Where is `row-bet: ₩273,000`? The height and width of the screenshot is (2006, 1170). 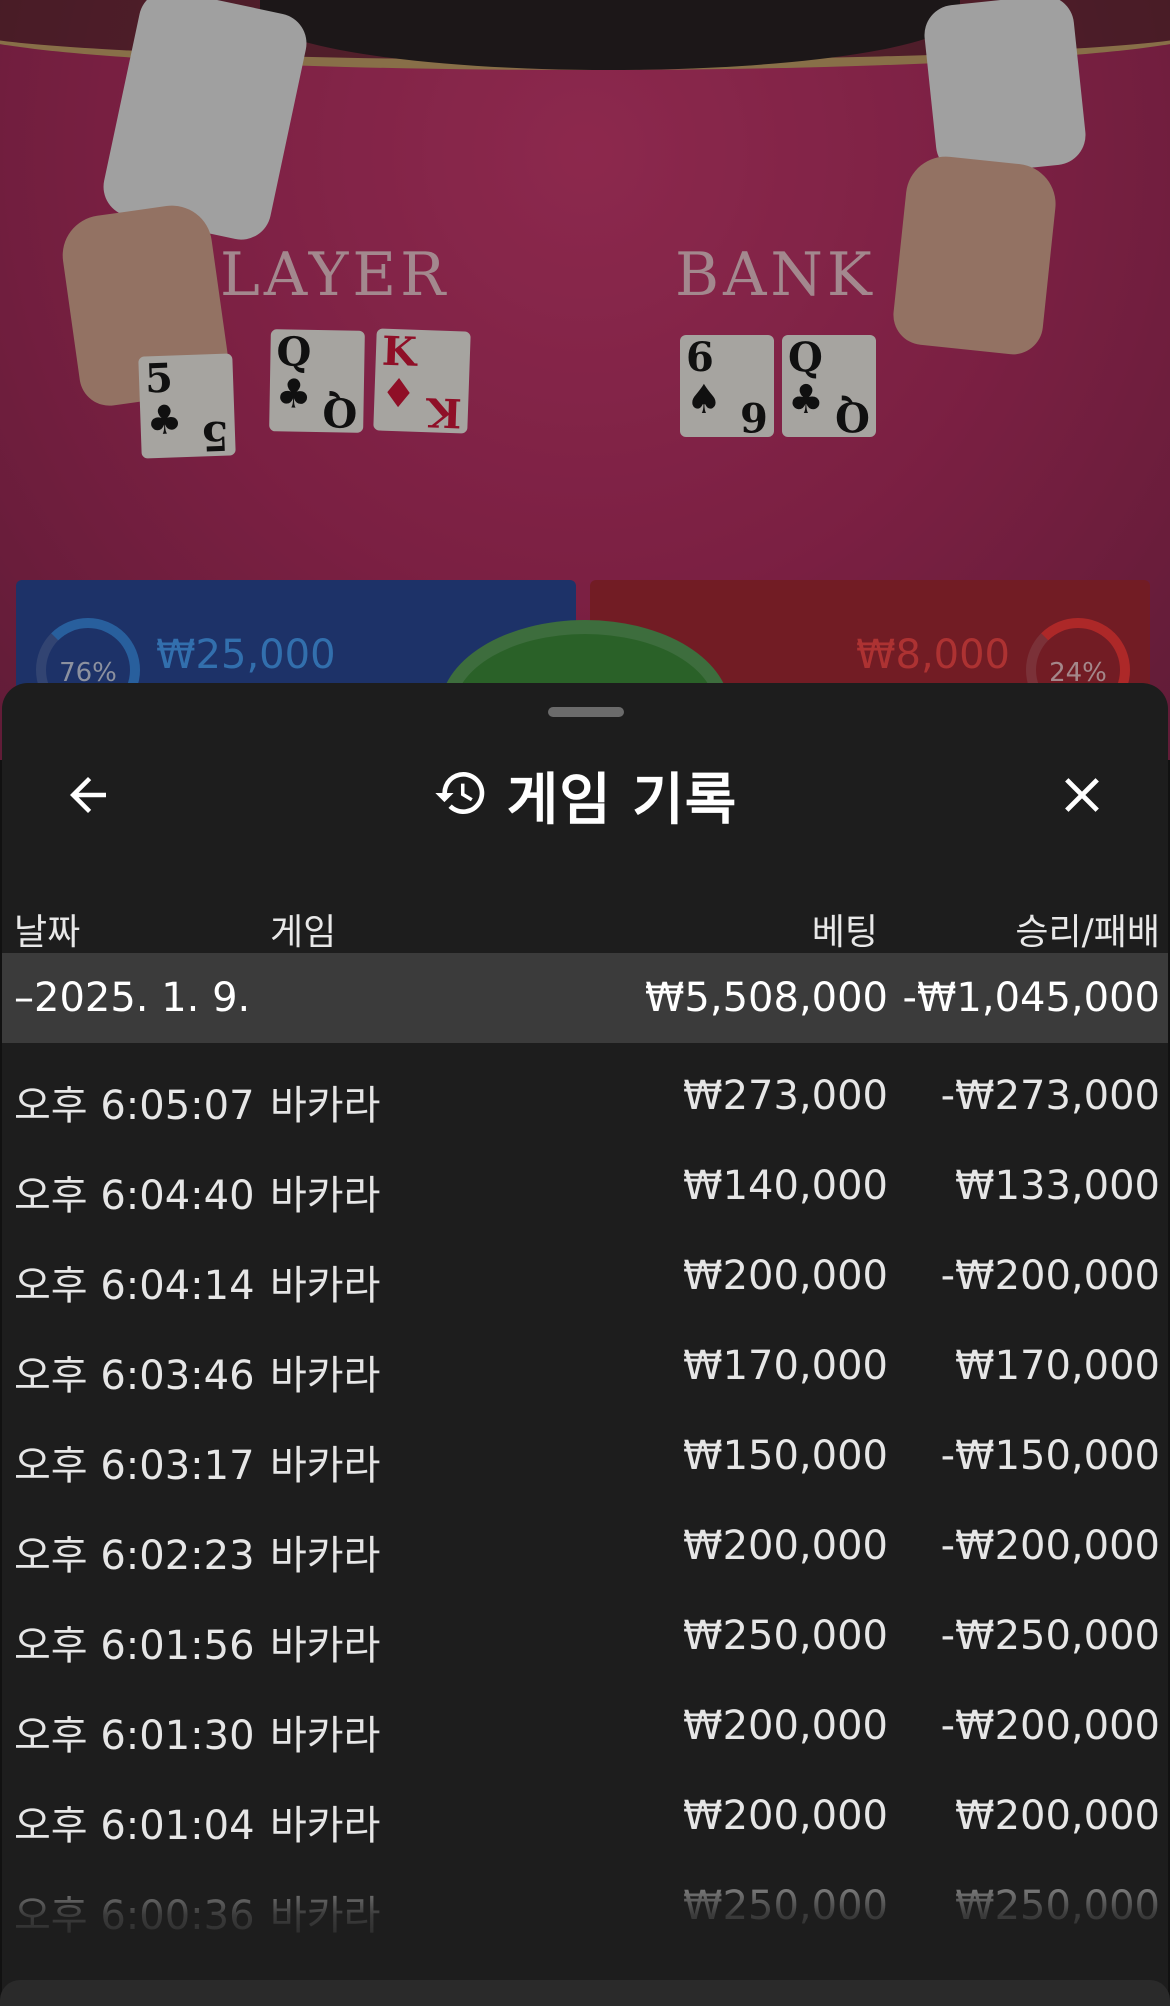 row-bet: ₩273,000 is located at coordinates (785, 1096).